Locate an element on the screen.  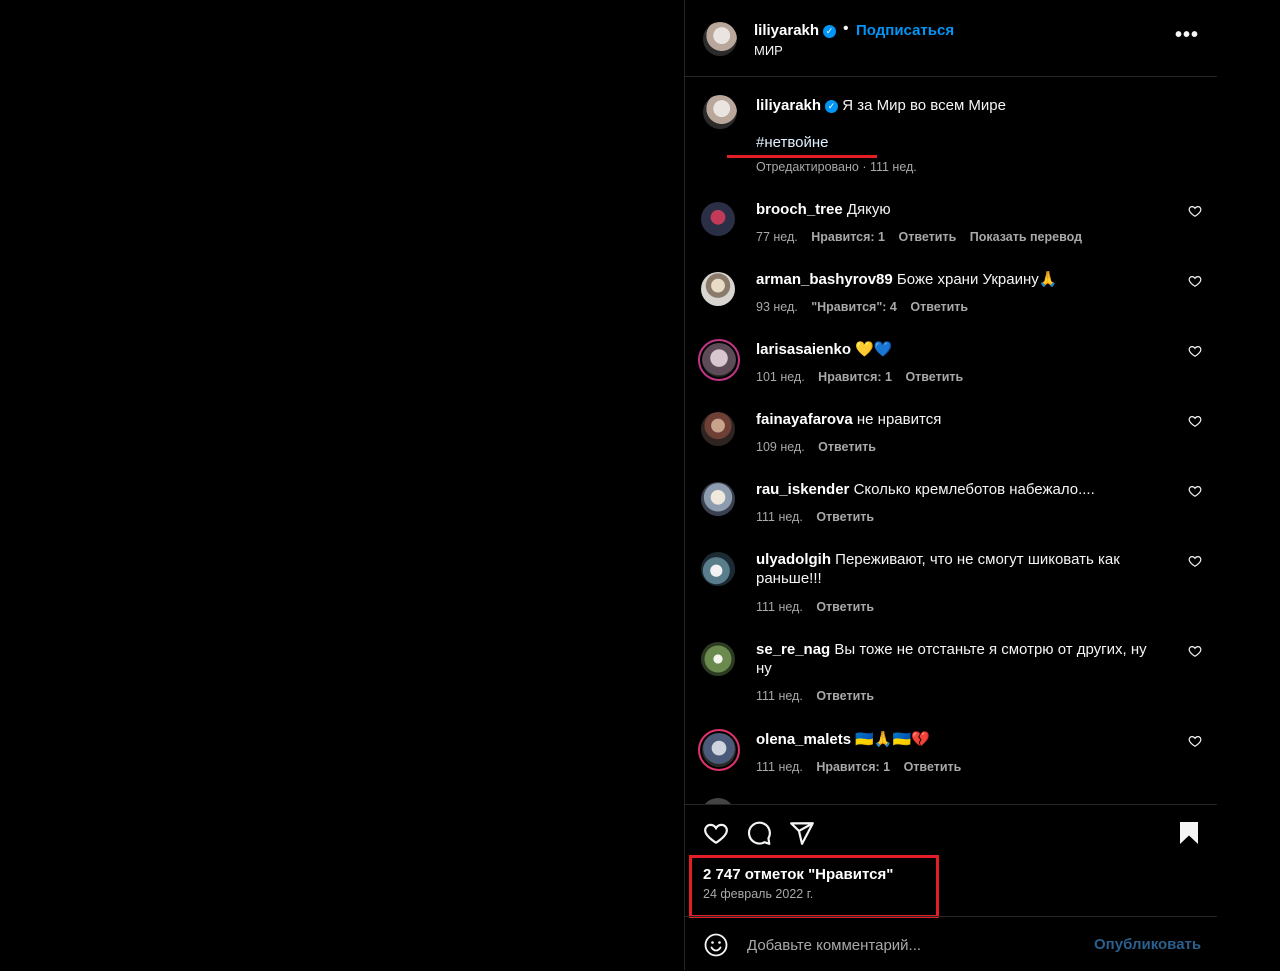
author-avatar is located at coordinates (720, 39).